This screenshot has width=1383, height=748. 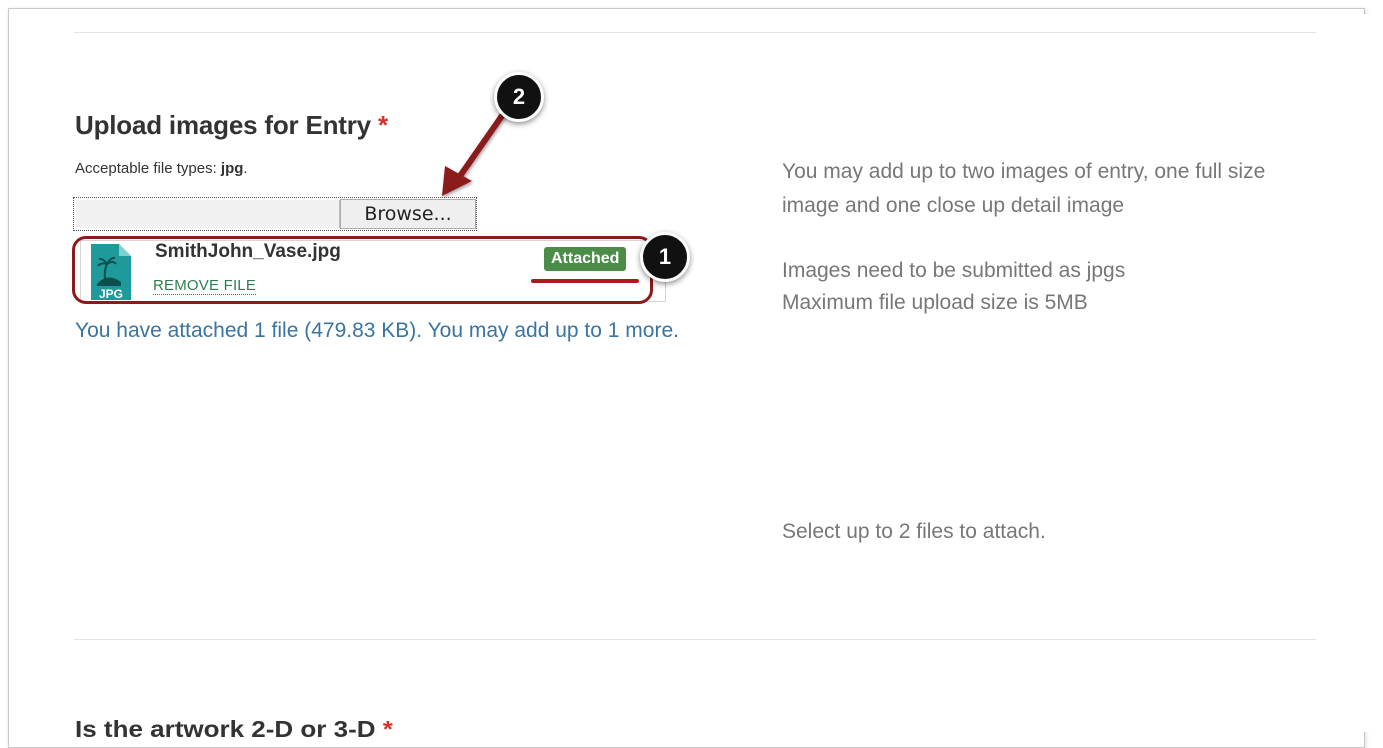 I want to click on filetypes-value: jpg, so click(x=232, y=168).